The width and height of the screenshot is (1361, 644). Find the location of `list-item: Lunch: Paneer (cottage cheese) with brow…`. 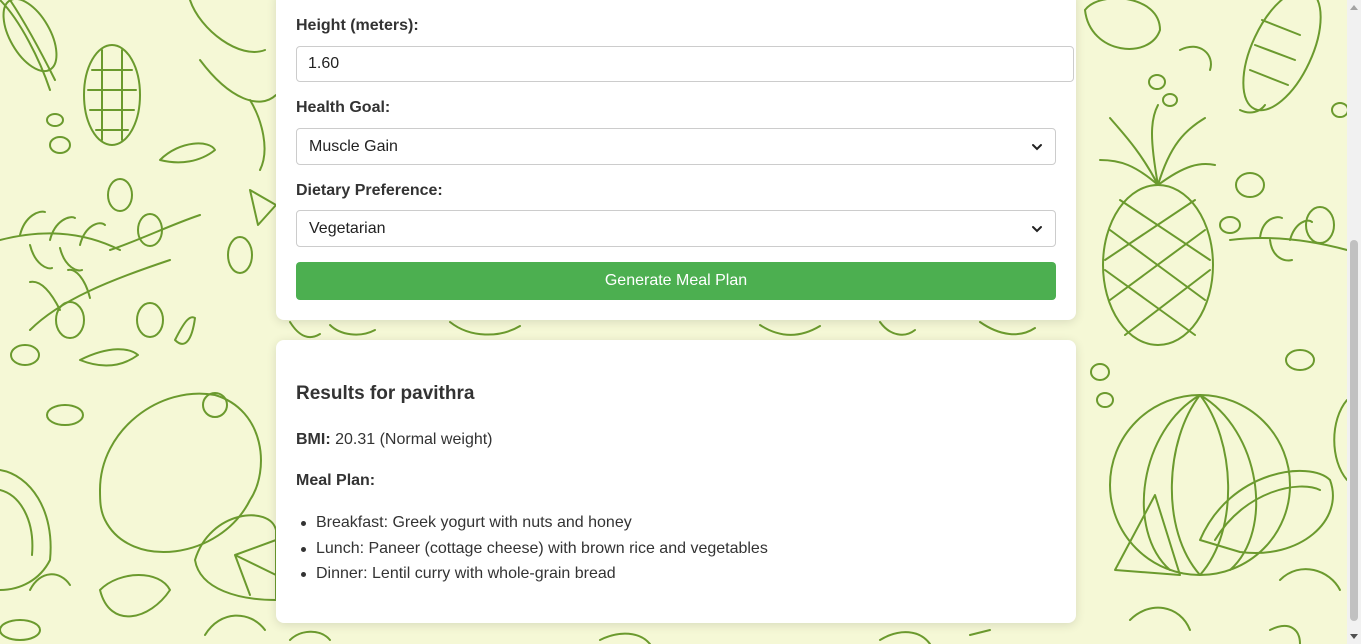

list-item: Lunch: Paneer (cottage cheese) with brow… is located at coordinates (532, 552).